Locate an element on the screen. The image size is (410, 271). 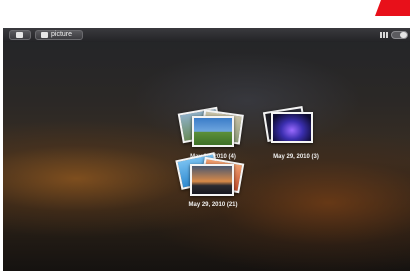
album-stack: May 29, 2010 (21) is located at coordinates (211, 184).